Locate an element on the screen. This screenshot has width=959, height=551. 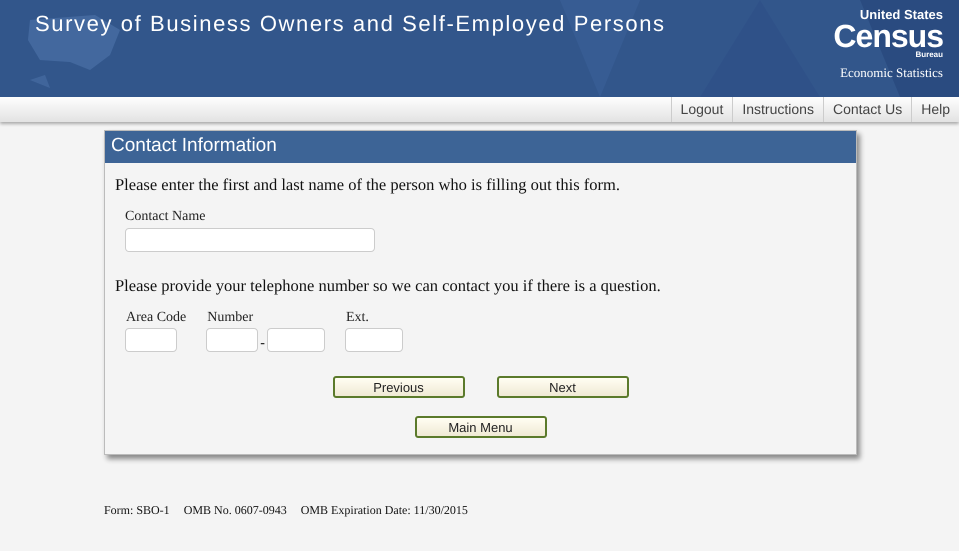
logo-text: Bureau is located at coordinates (929, 54).